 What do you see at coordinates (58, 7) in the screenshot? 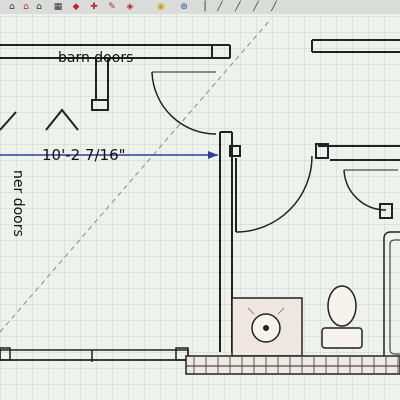
I see `door-icon: ▦` at bounding box center [58, 7].